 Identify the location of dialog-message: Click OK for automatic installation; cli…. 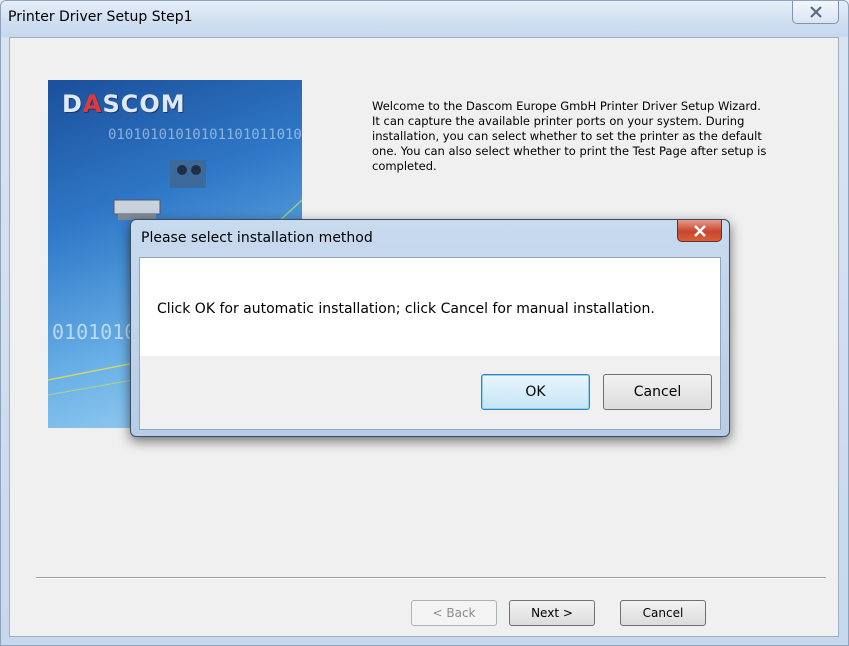
(406, 309).